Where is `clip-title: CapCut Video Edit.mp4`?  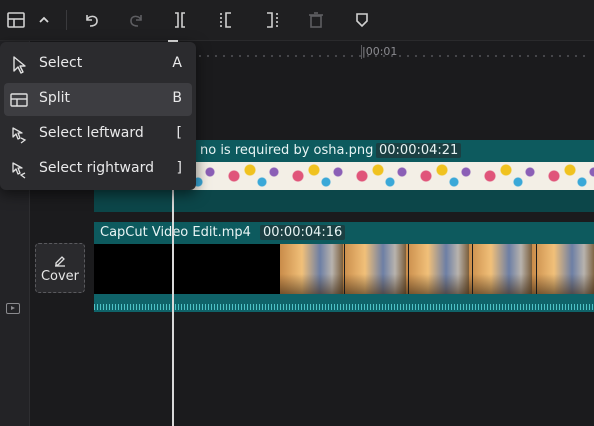
clip-title: CapCut Video Edit.mp4 is located at coordinates (175, 232).